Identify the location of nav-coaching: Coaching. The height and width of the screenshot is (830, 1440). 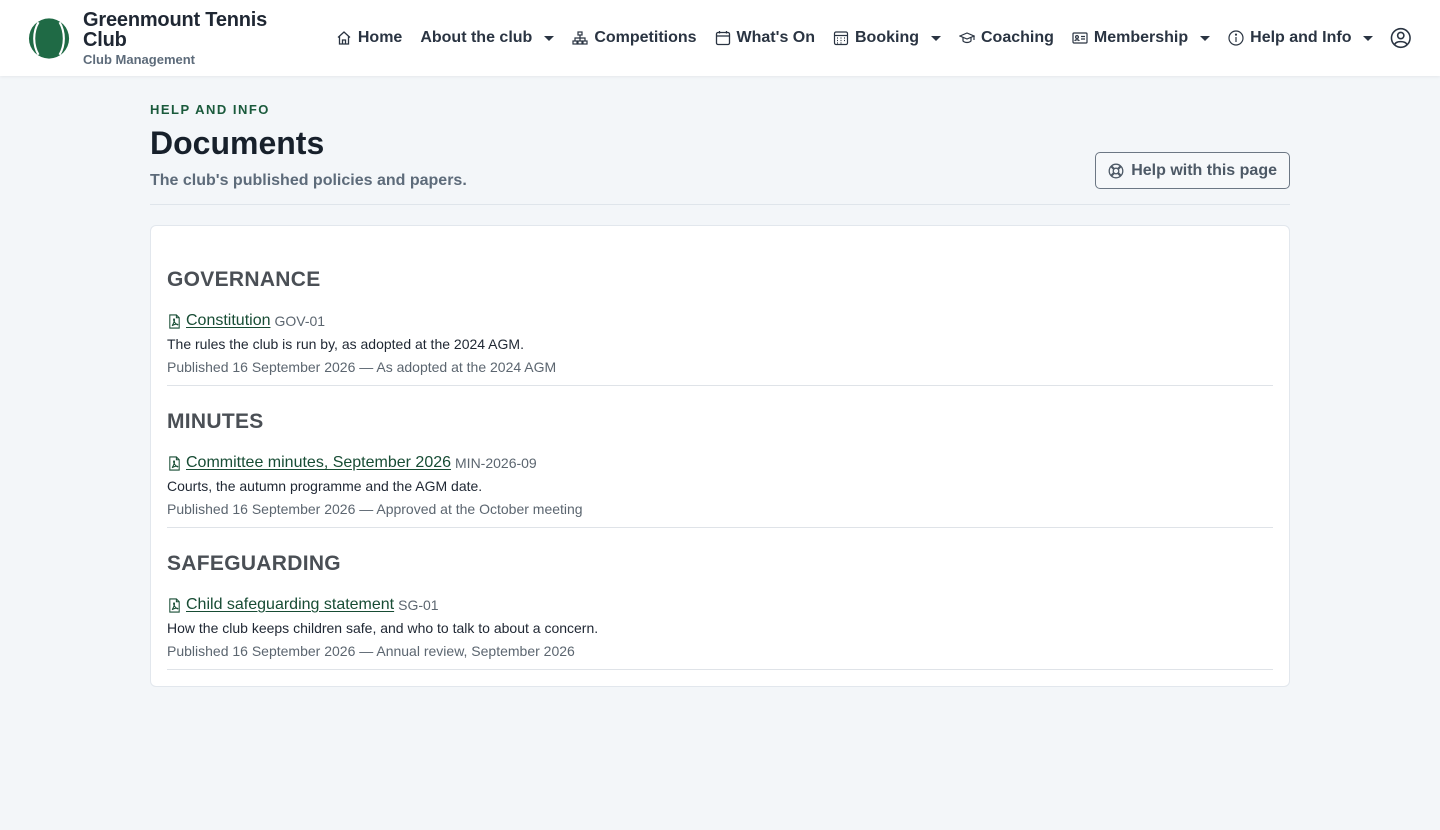
(1006, 38).